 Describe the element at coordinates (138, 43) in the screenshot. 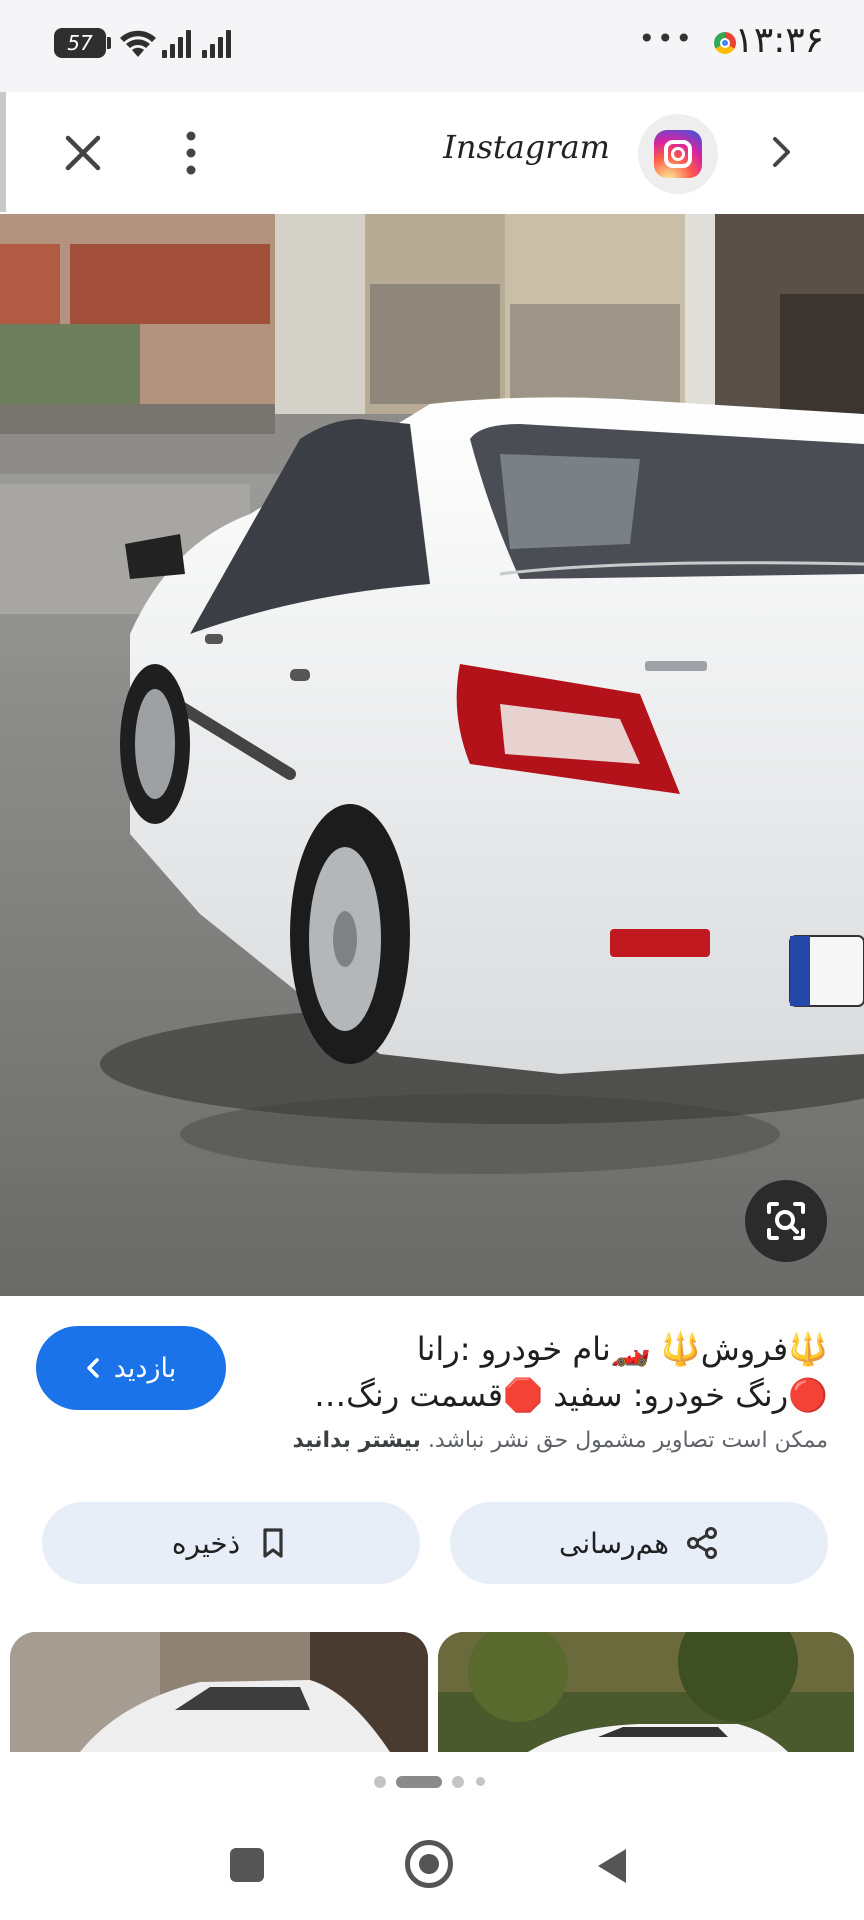

I see `wifi-icon` at that location.